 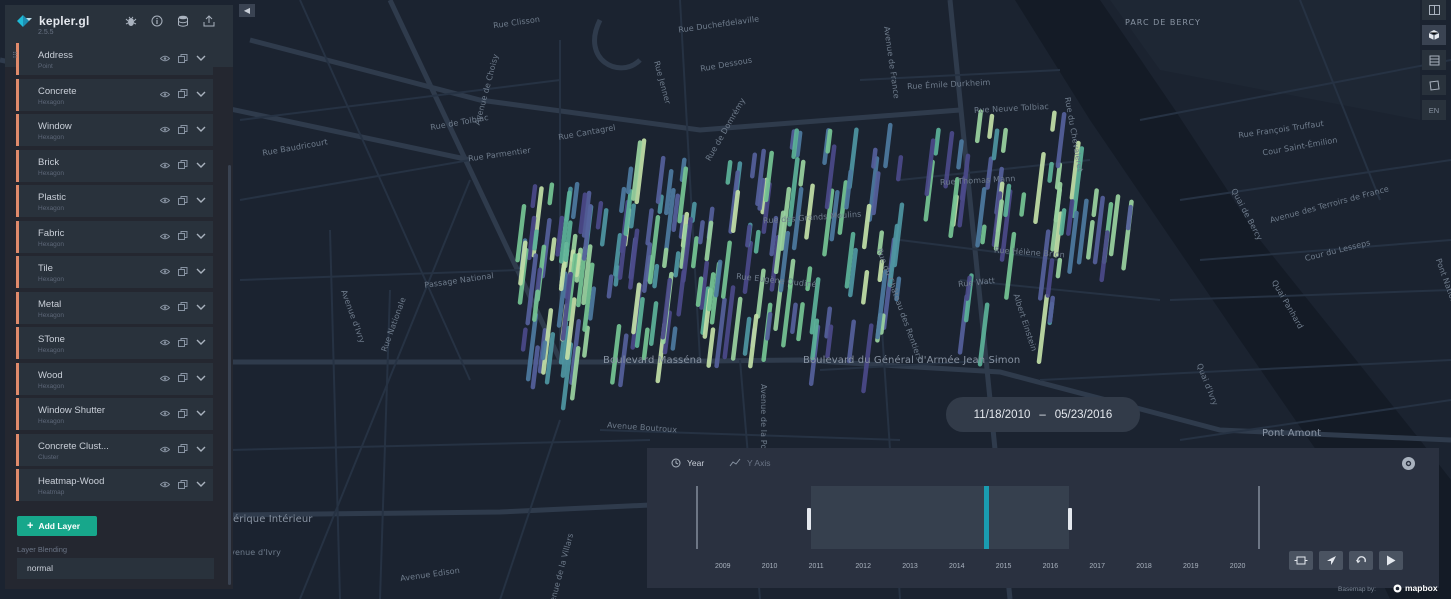 I want to click on layer-list-scrollbar, so click(x=229, y=375).